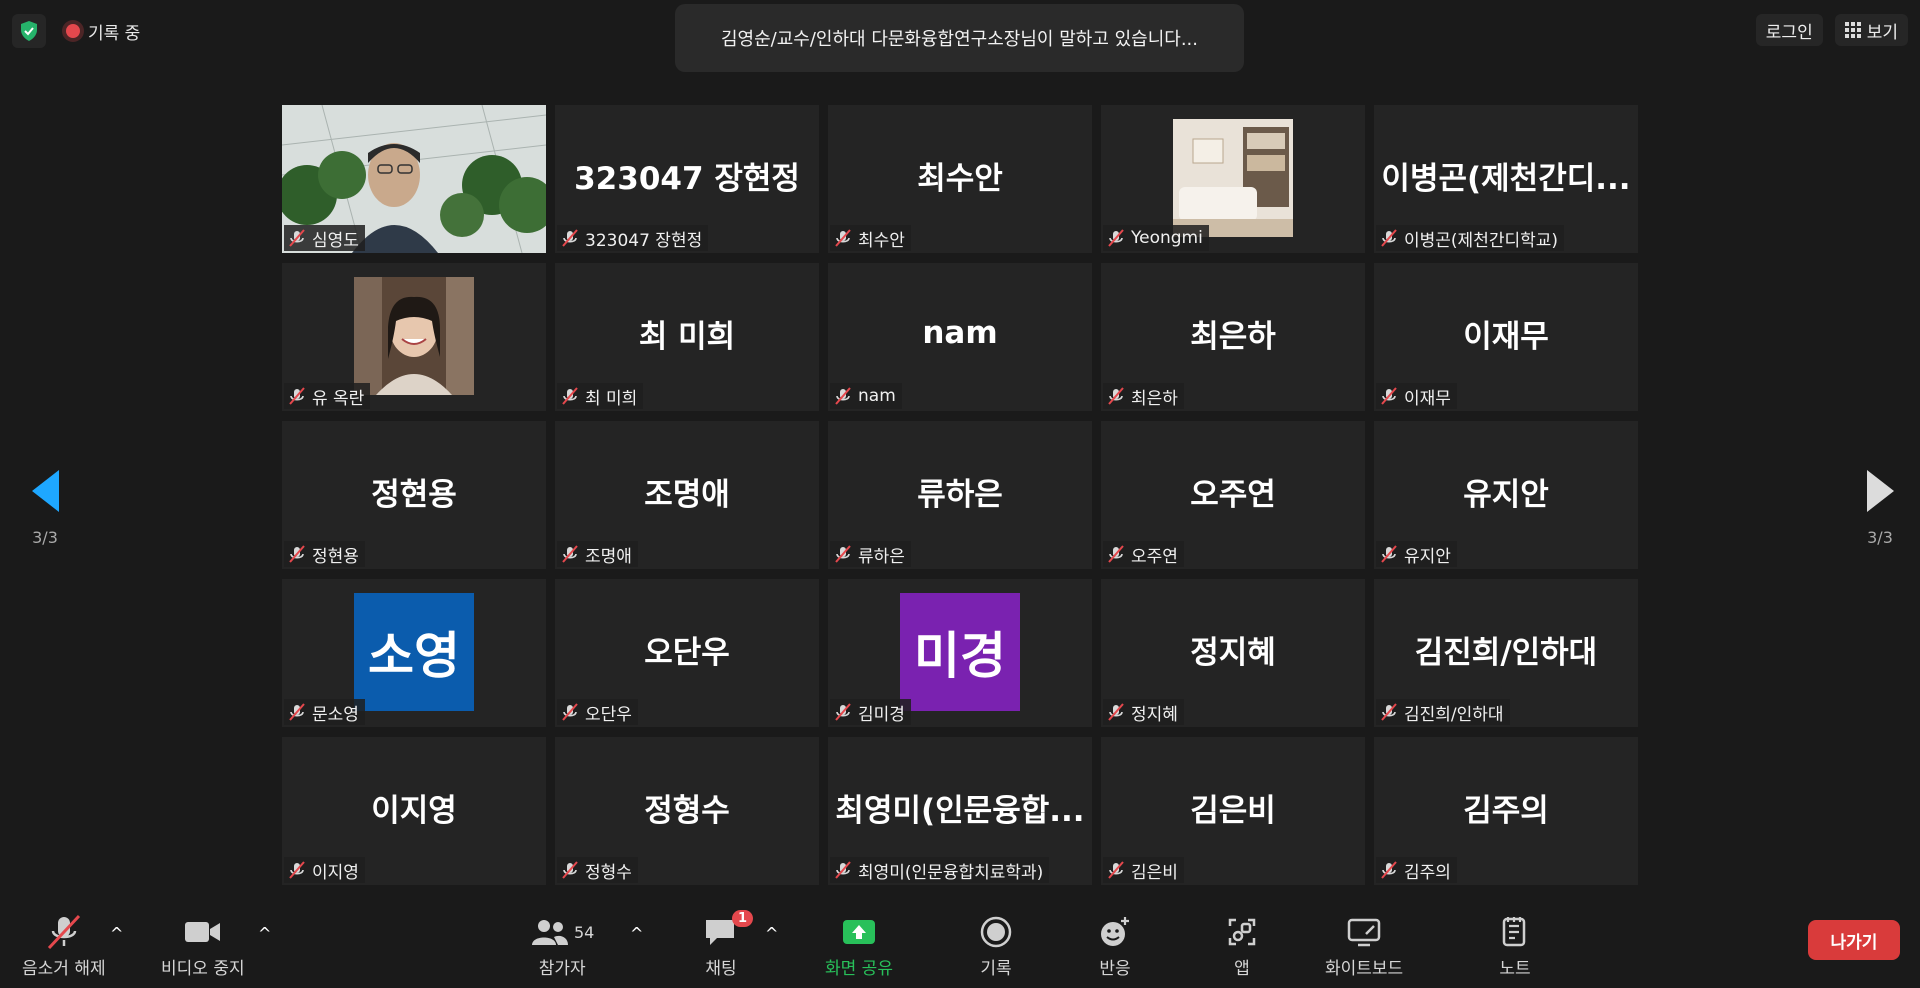 The image size is (1920, 988). What do you see at coordinates (1233, 337) in the screenshot?
I see `participant-tile: 최은하 최은하` at bounding box center [1233, 337].